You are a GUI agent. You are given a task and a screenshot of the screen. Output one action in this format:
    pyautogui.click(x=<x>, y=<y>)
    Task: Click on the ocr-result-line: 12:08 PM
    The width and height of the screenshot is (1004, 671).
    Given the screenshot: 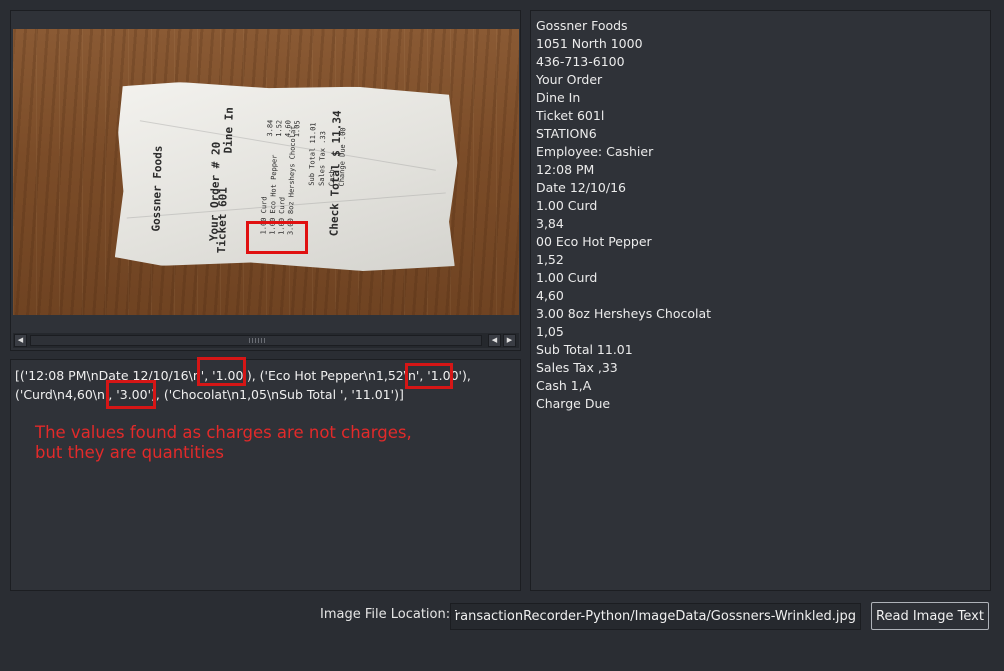 What is the action you would take?
    pyautogui.click(x=565, y=169)
    